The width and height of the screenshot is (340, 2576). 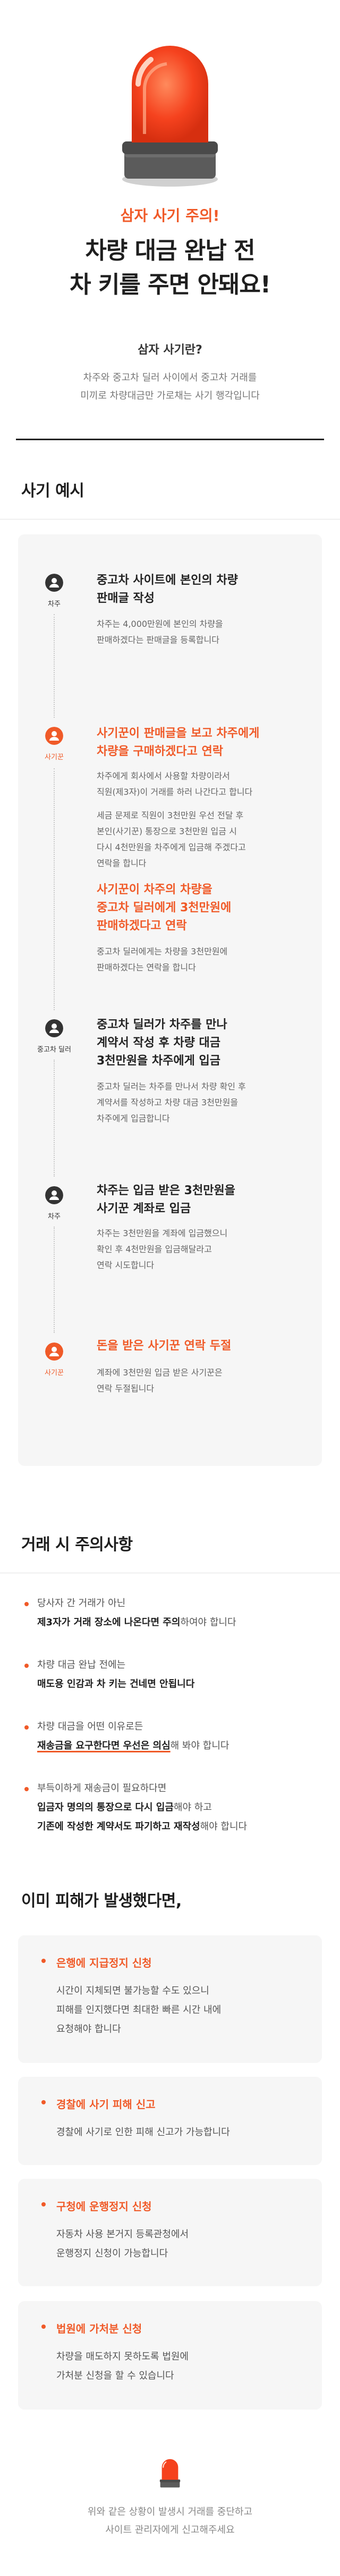 I want to click on step-title: 중고차 사이트에 본인의 차량 판매글 작성, so click(x=203, y=590).